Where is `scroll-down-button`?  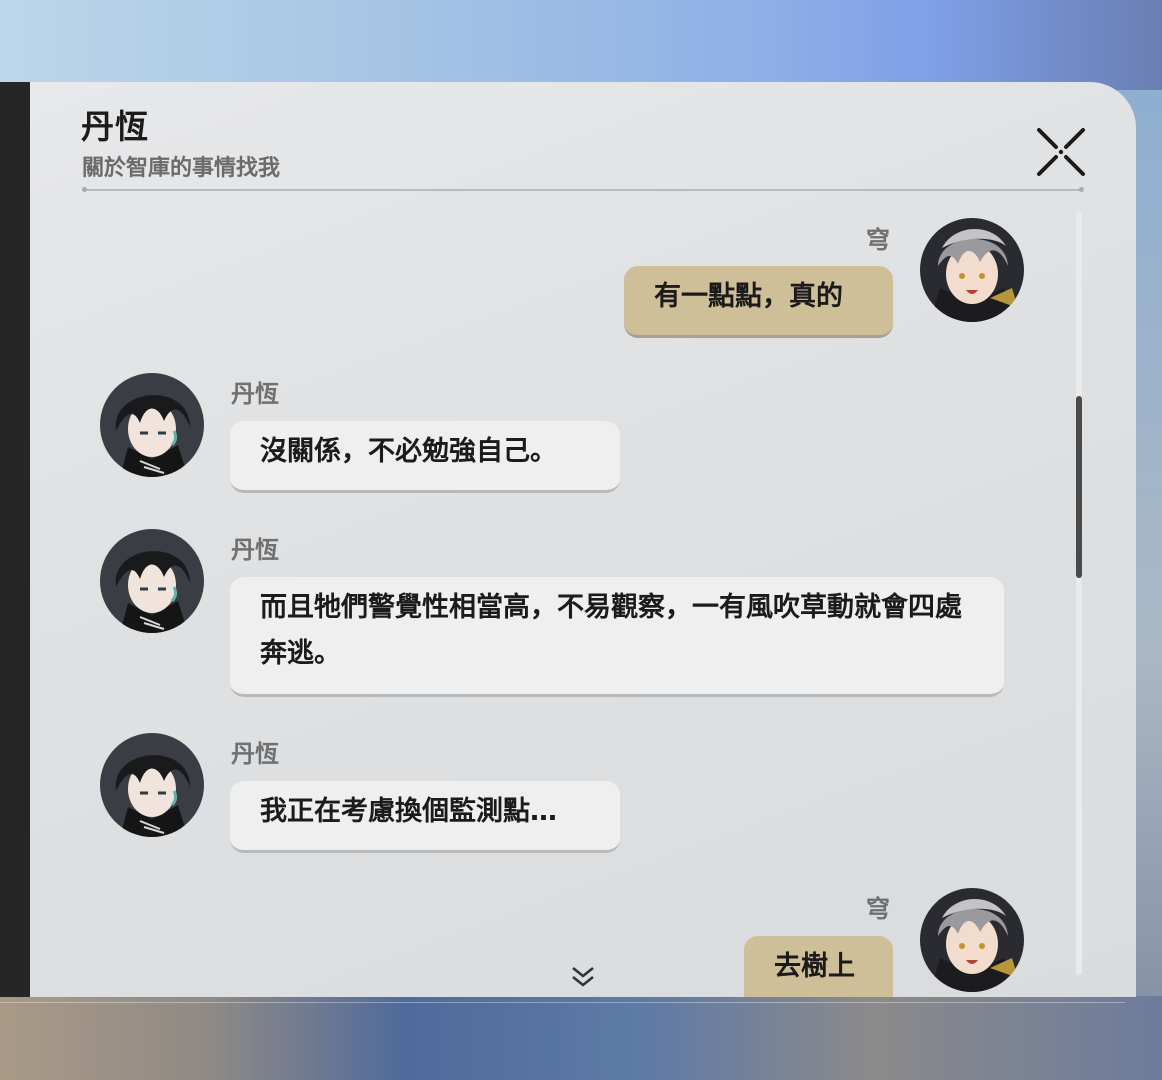 scroll-down-button is located at coordinates (583, 977).